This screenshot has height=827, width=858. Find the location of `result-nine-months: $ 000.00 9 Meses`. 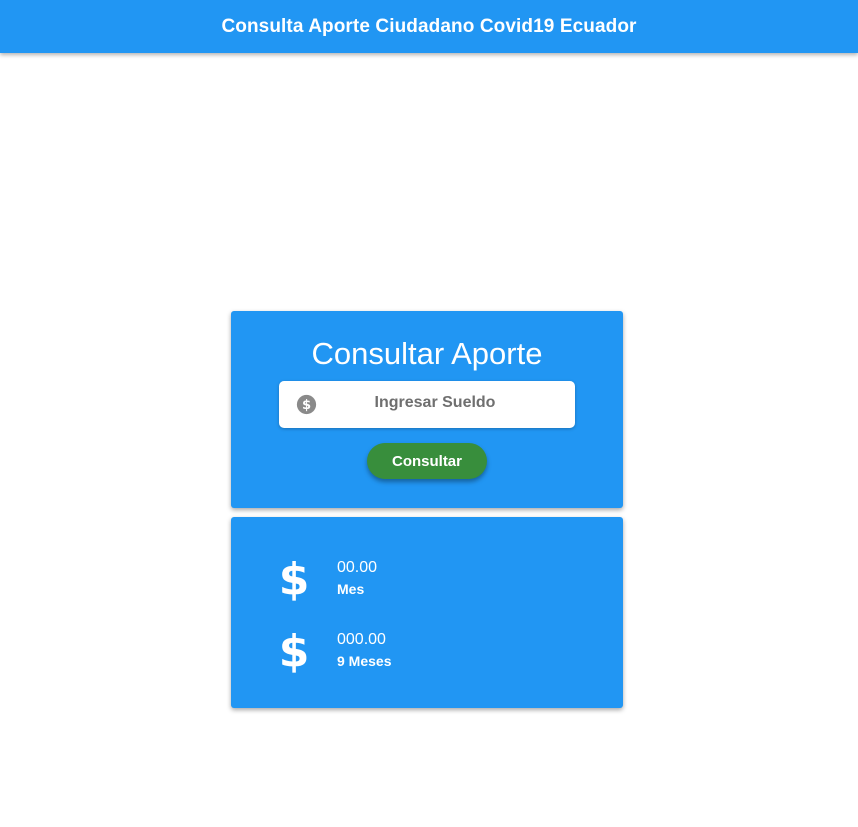

result-nine-months: $ 000.00 9 Meses is located at coordinates (427, 651).